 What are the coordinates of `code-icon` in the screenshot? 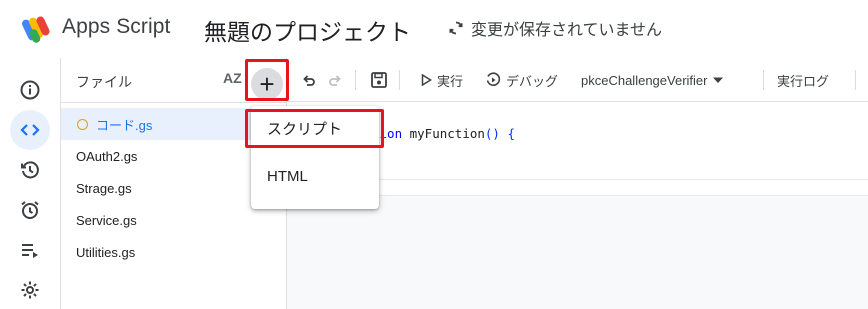 It's located at (30, 130).